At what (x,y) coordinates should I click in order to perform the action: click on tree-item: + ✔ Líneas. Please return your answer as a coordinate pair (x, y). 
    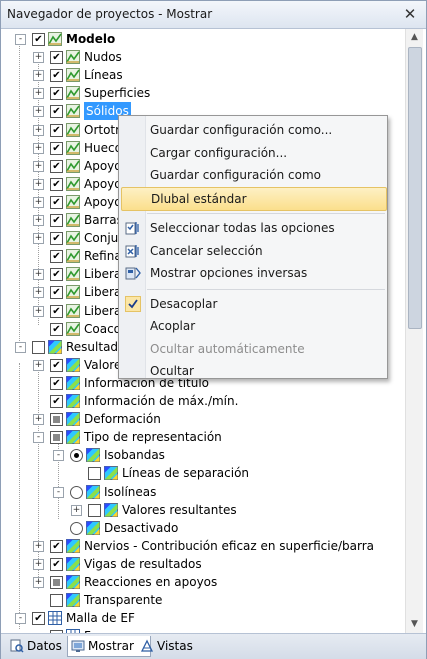
    Looking at the image, I should click on (203, 75).